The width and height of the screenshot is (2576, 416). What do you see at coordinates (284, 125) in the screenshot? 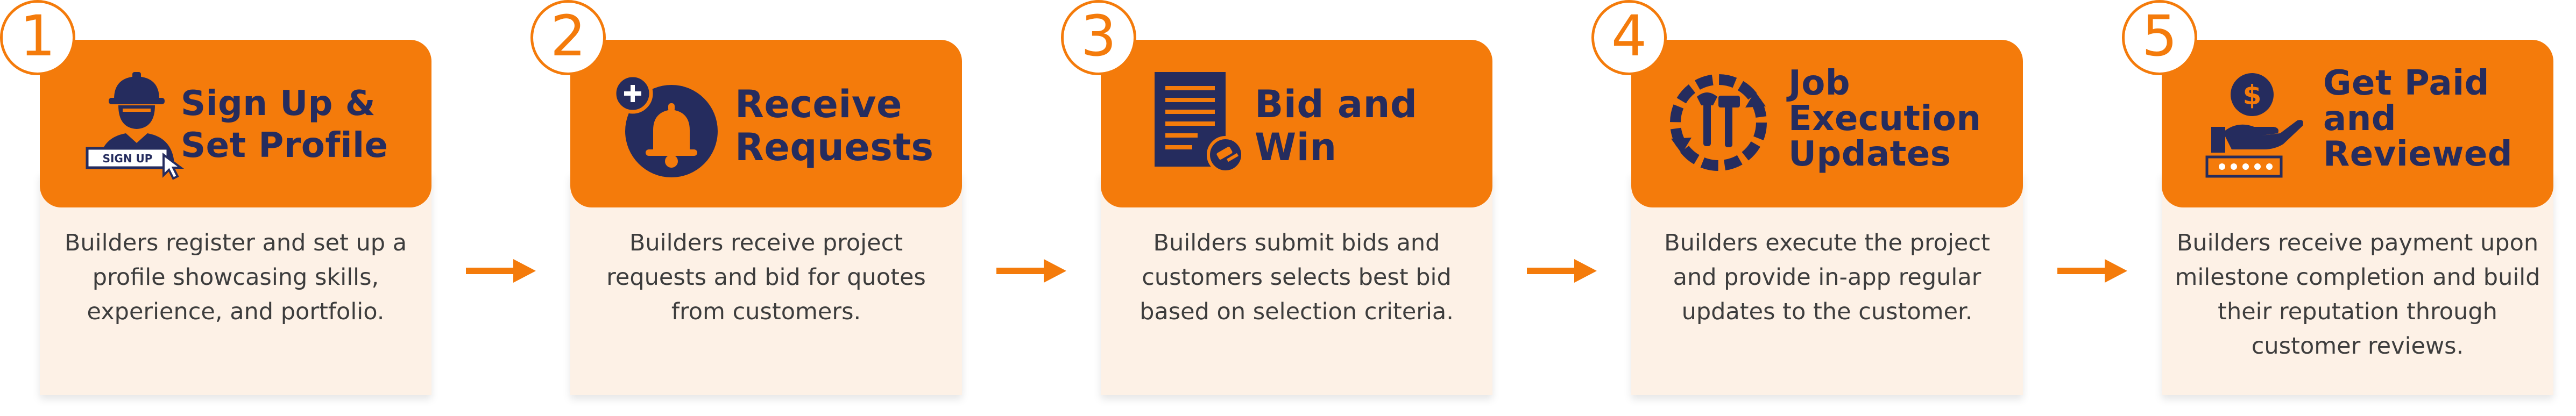
I see `step-title: Sign Up & Set Profile` at bounding box center [284, 125].